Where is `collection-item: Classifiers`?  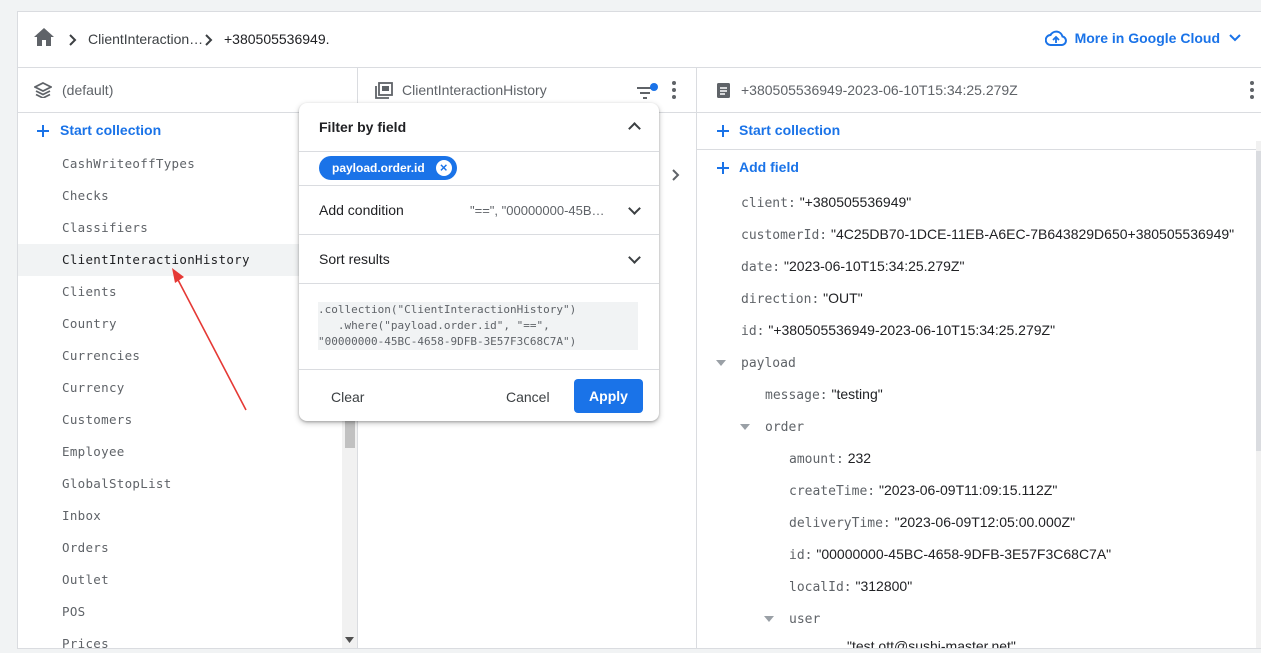
collection-item: Classifiers is located at coordinates (180, 228).